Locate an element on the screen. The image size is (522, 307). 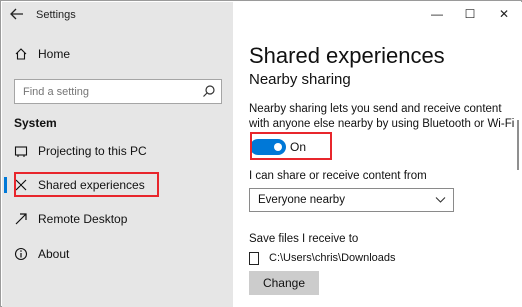
nav-home-label: Home is located at coordinates (54, 54).